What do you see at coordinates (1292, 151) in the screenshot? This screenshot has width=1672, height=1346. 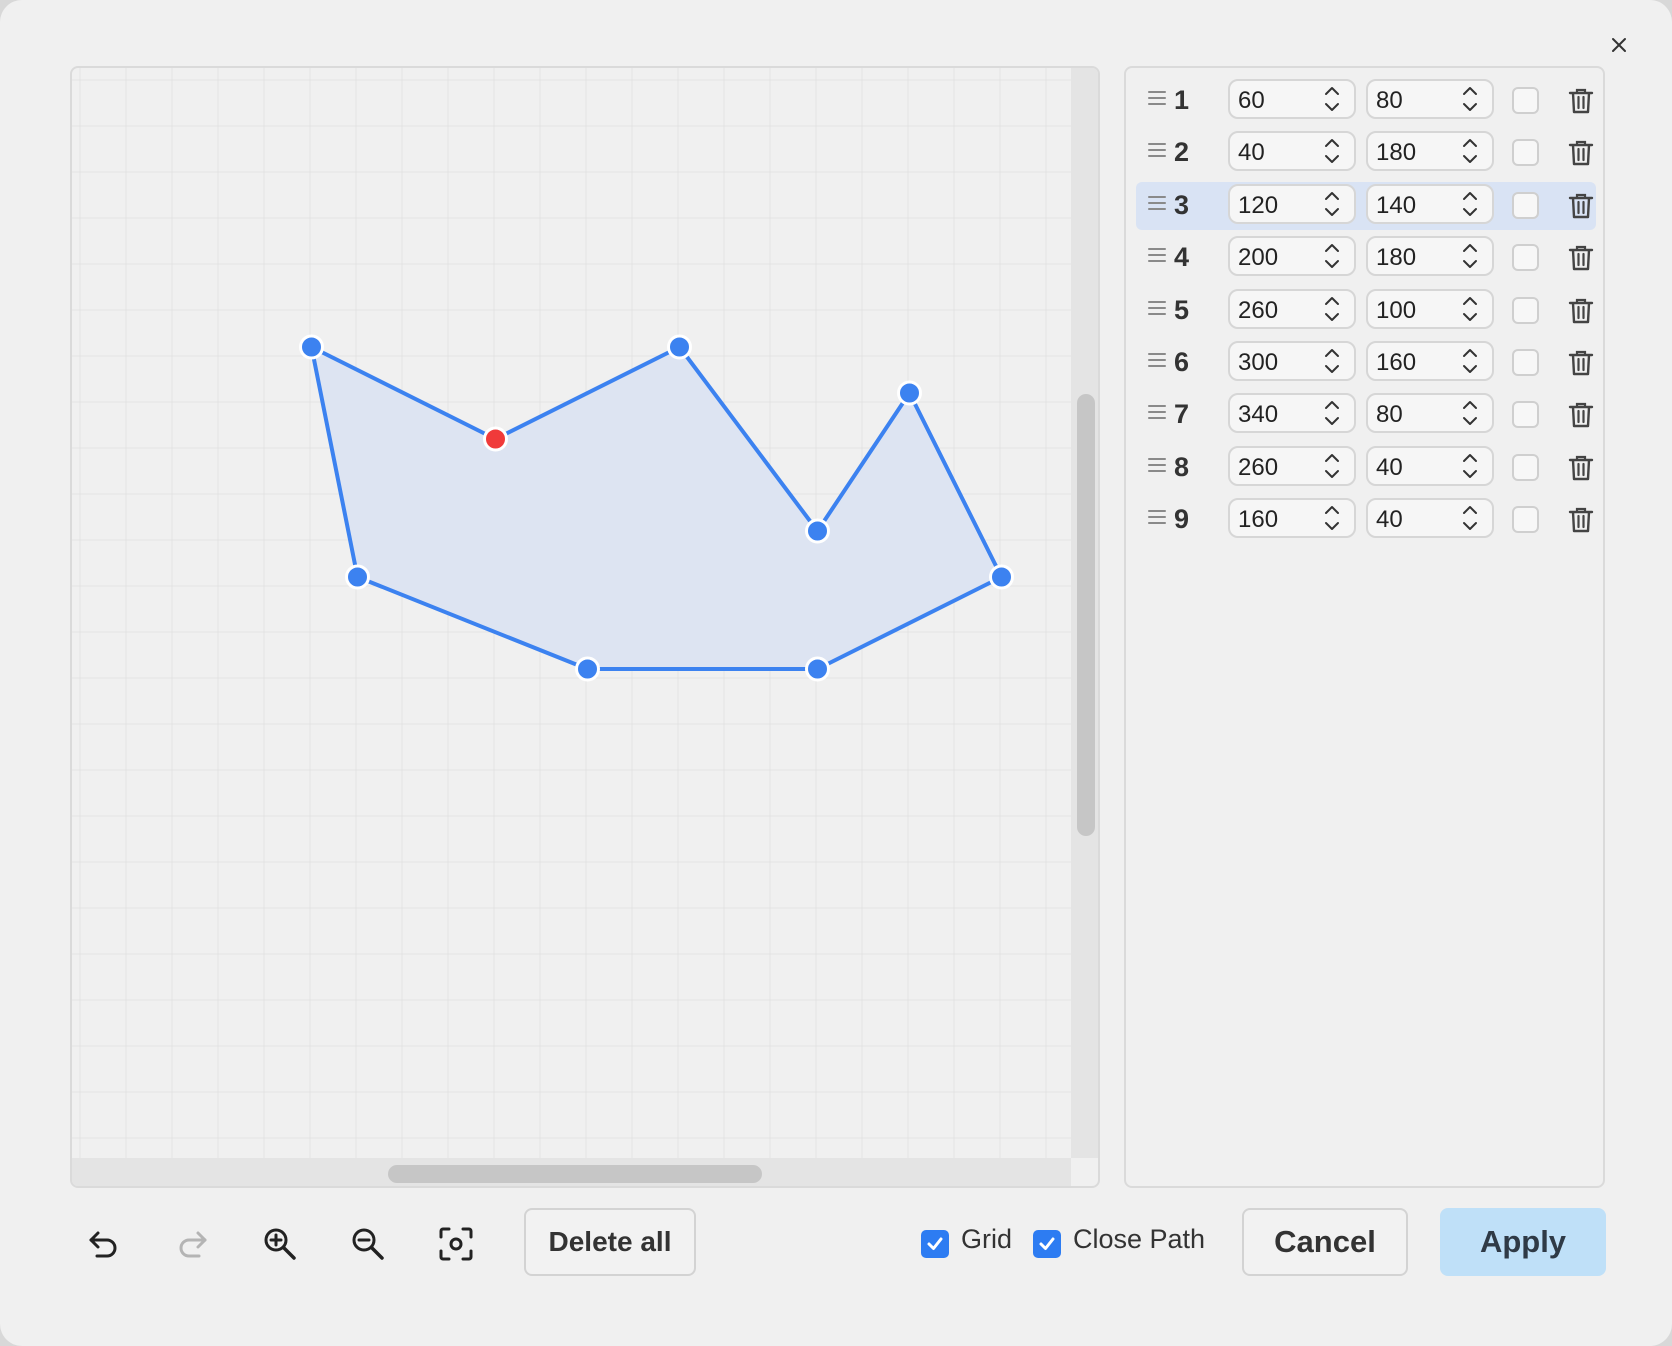 I see `x-coordinate-input: 40` at bounding box center [1292, 151].